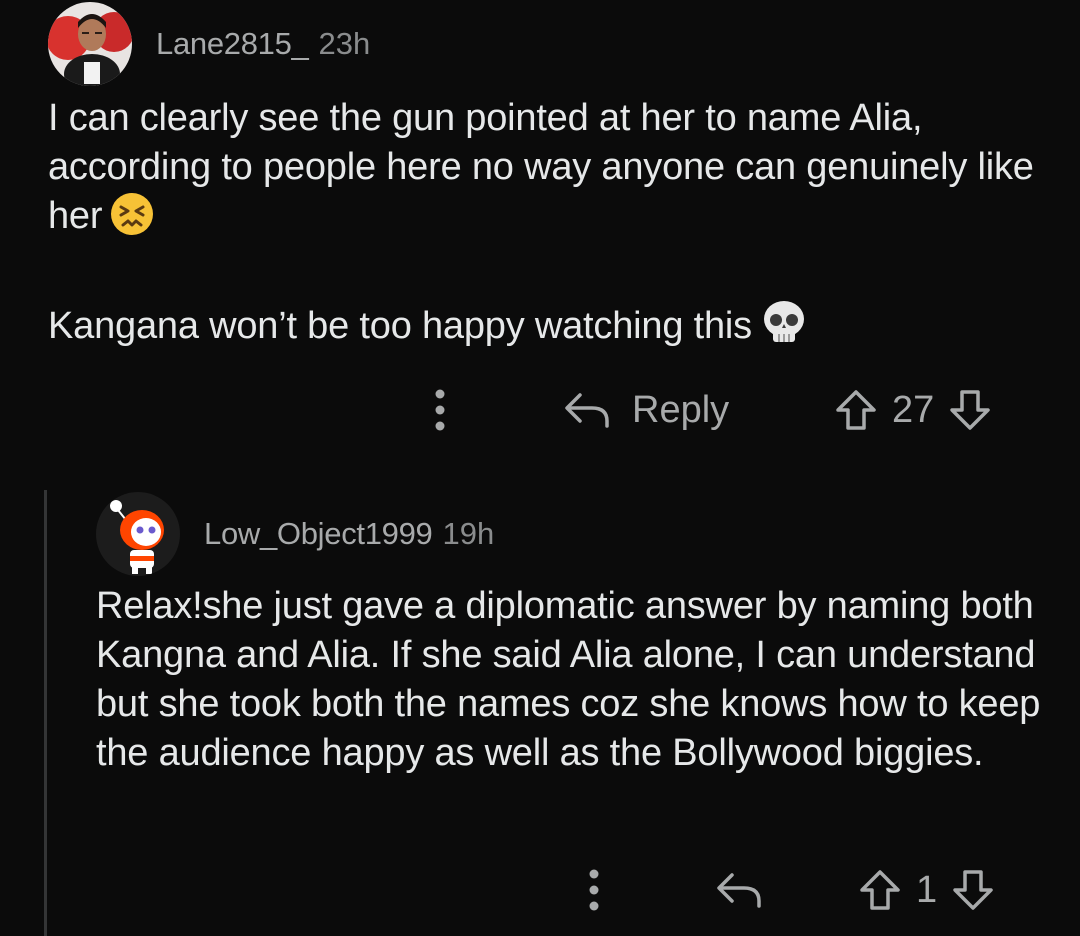  What do you see at coordinates (540, 890) in the screenshot?
I see `comment-actions: 1` at bounding box center [540, 890].